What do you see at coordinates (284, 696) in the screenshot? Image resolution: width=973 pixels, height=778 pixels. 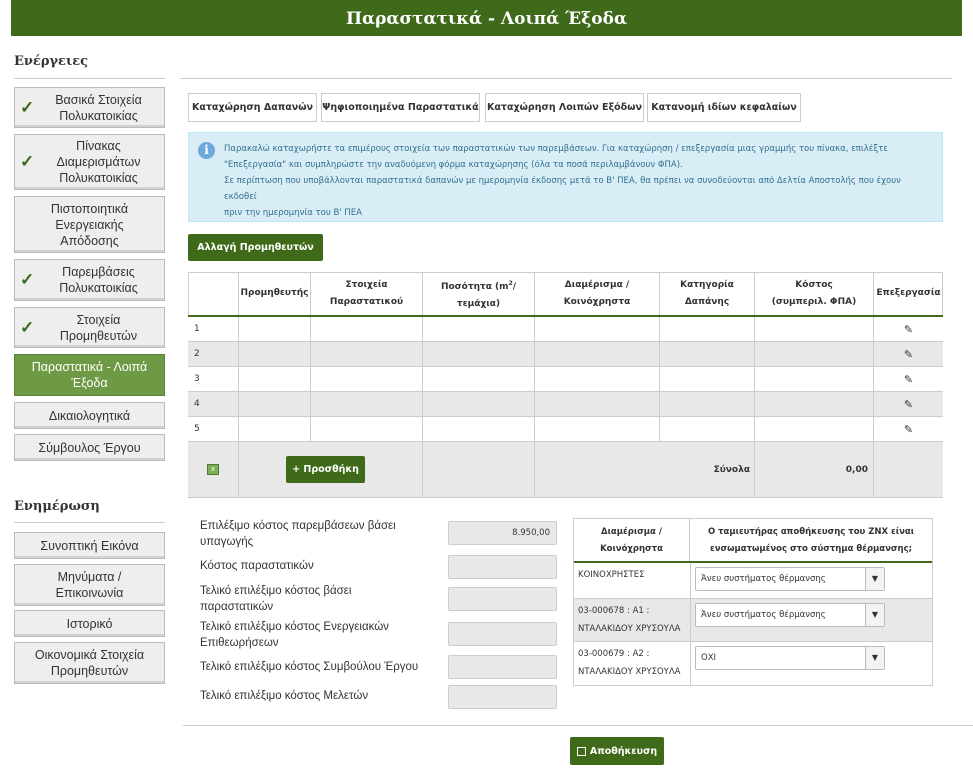 I see `cost-label: Τελικό επιλέξιμο κόστος Μελετών` at bounding box center [284, 696].